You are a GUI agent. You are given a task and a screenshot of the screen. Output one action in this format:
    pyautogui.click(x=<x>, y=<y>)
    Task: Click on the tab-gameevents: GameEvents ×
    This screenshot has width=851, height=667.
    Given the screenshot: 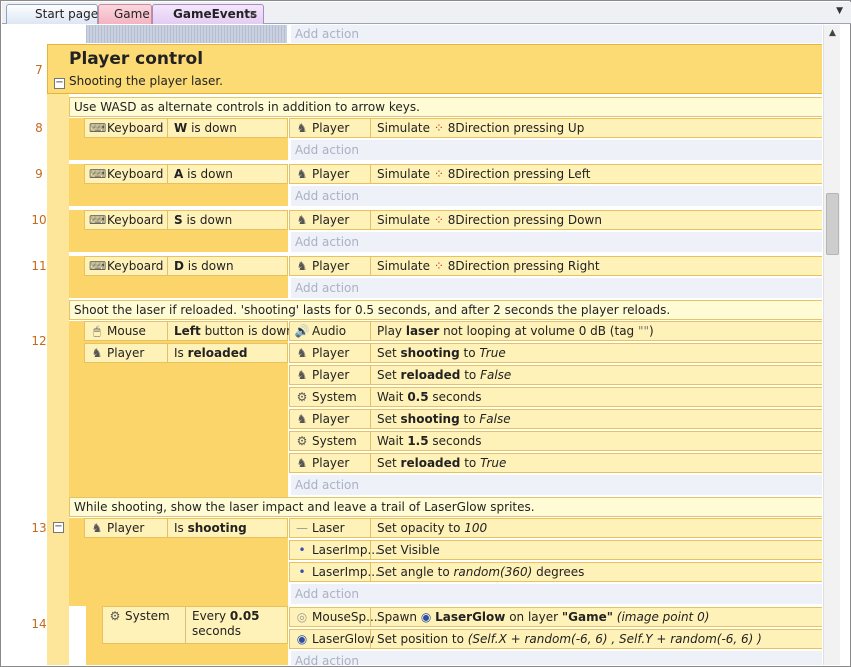 What is the action you would take?
    pyautogui.click(x=208, y=14)
    